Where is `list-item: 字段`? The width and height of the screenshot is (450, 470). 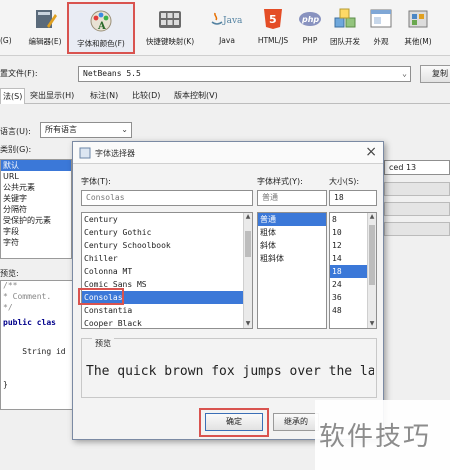
list-item: 字段 is located at coordinates (36, 231).